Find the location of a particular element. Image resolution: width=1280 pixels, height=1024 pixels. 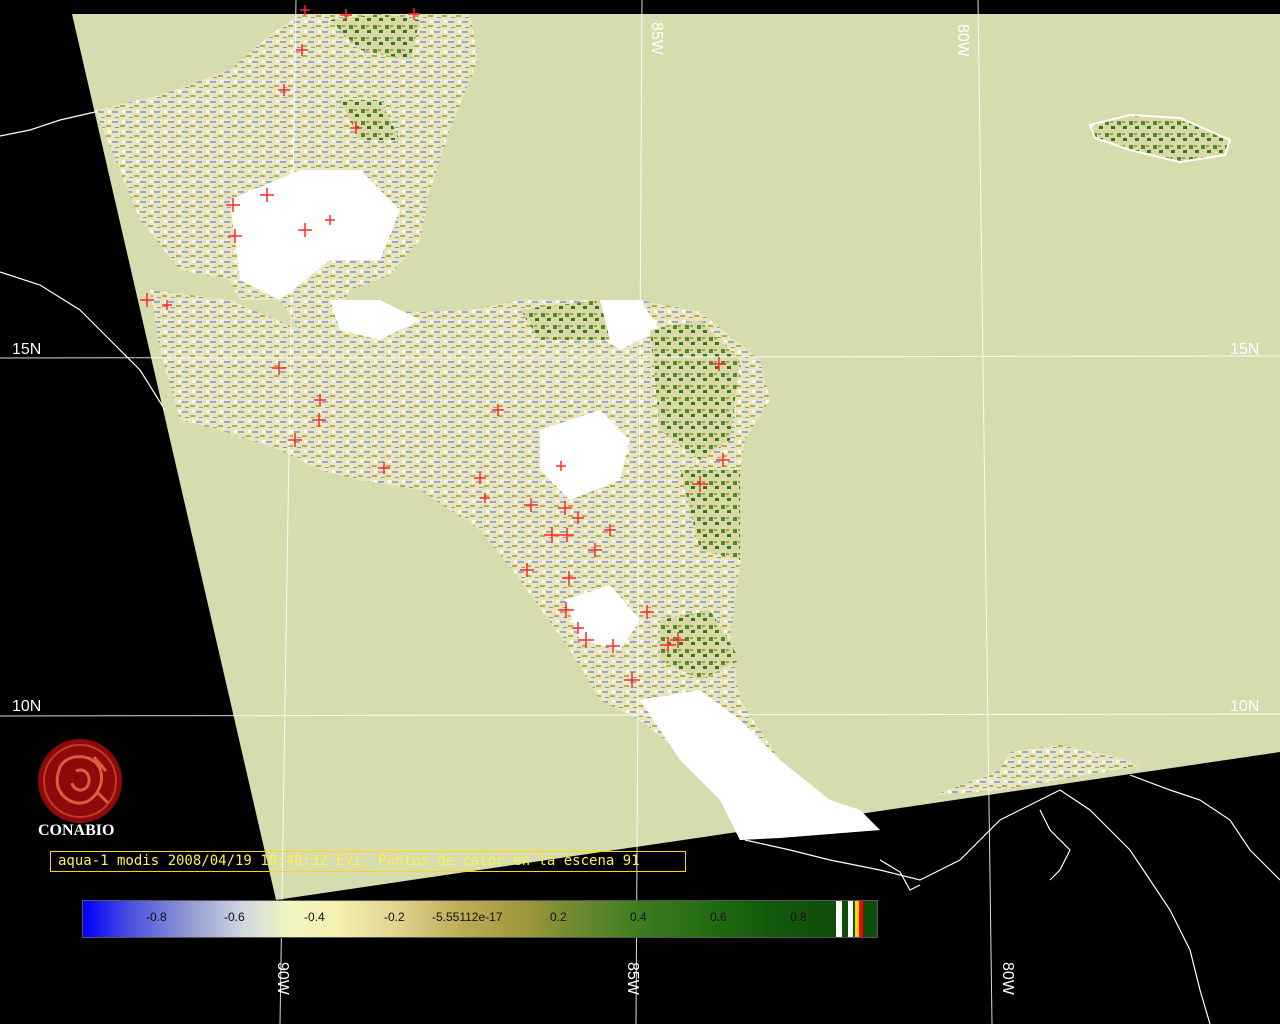

conabio-logo-text: CONABIO is located at coordinates (76, 830).